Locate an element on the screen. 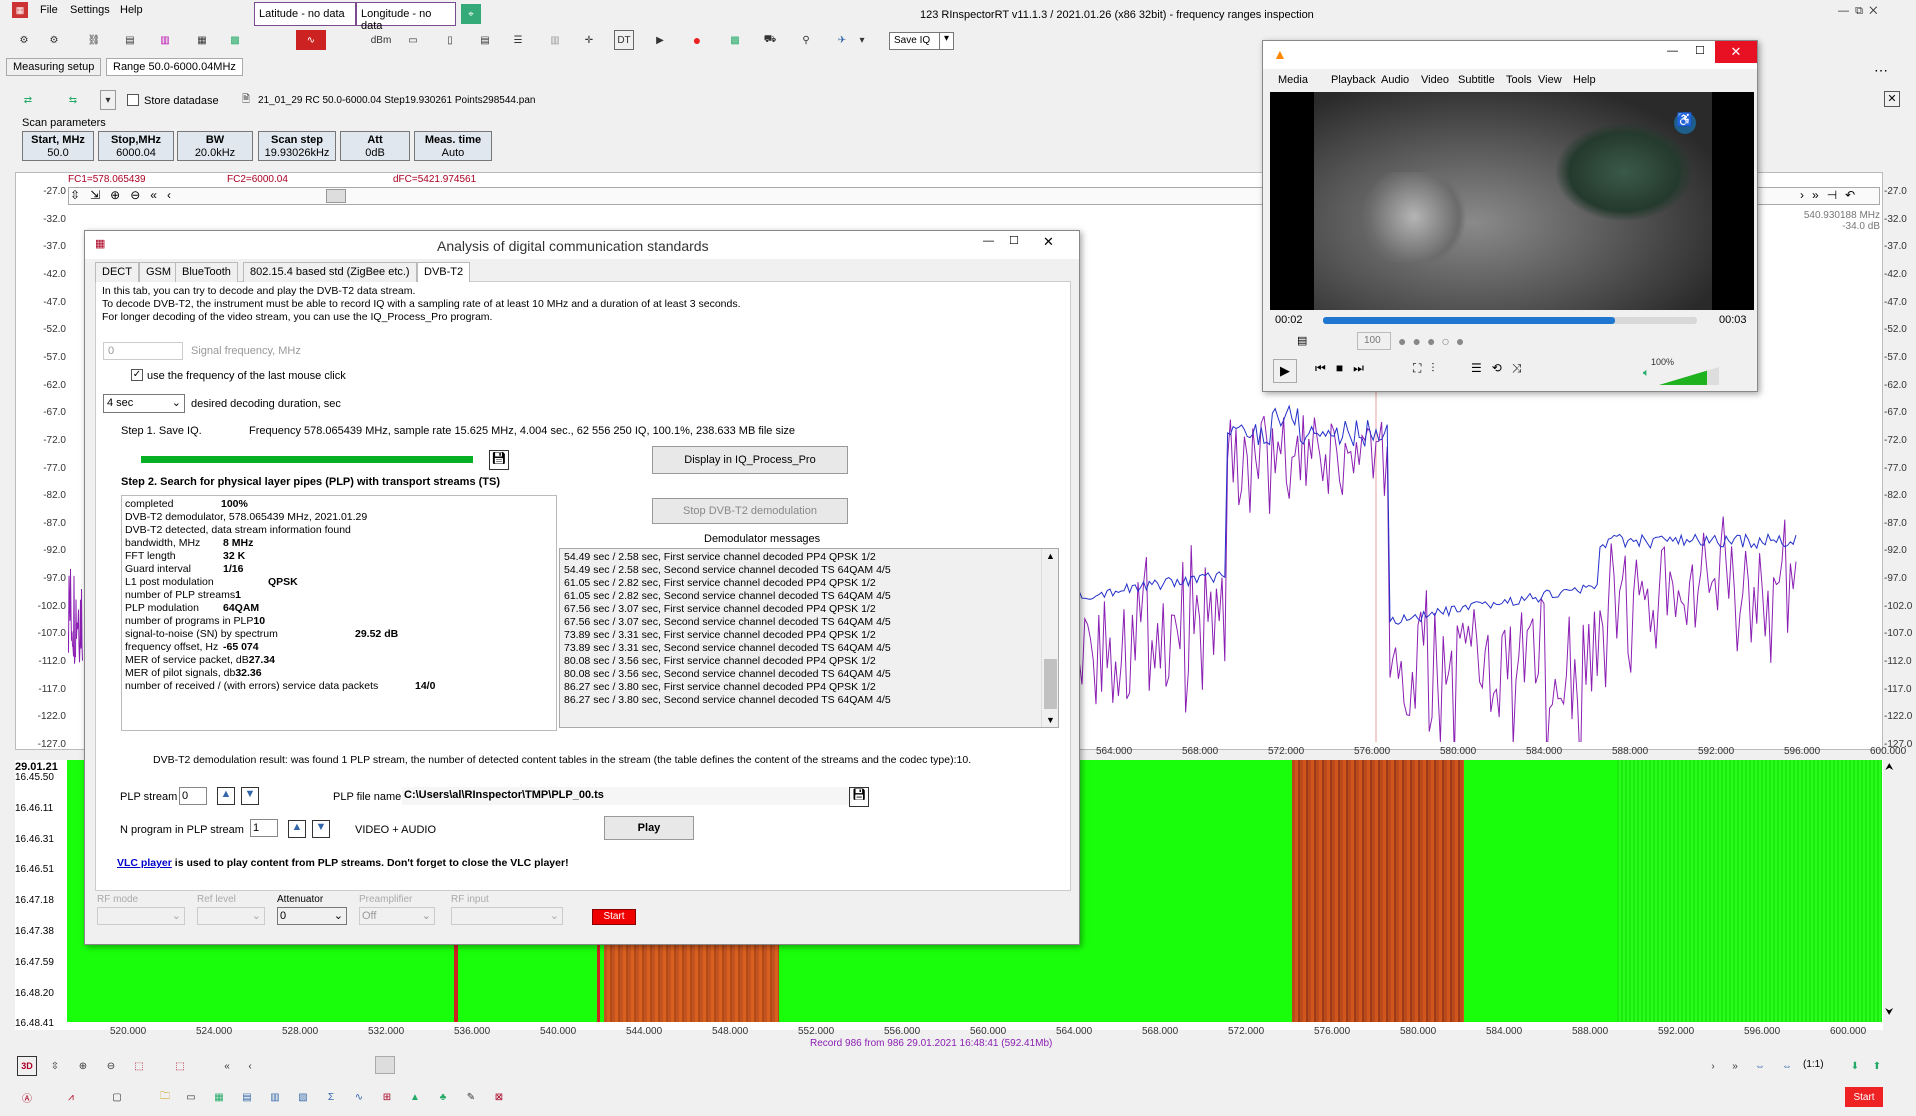 The height and width of the screenshot is (1116, 1916). vlc-menu-tools: Tools is located at coordinates (1519, 80).